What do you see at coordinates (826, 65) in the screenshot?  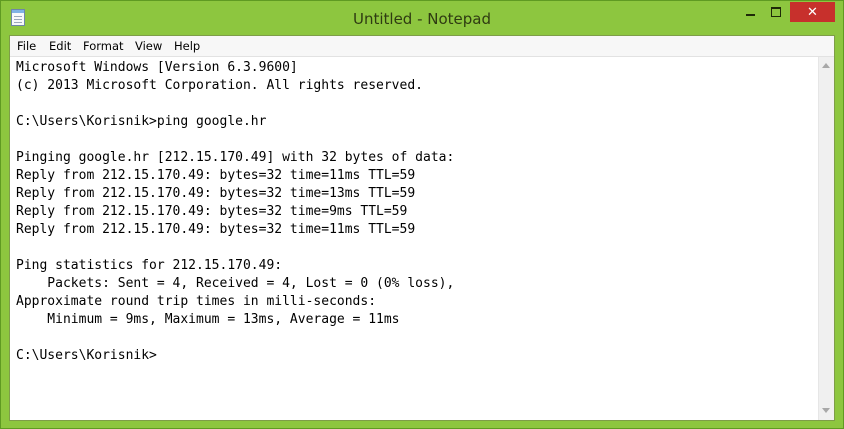 I see `scroll-up-arrow-icon` at bounding box center [826, 65].